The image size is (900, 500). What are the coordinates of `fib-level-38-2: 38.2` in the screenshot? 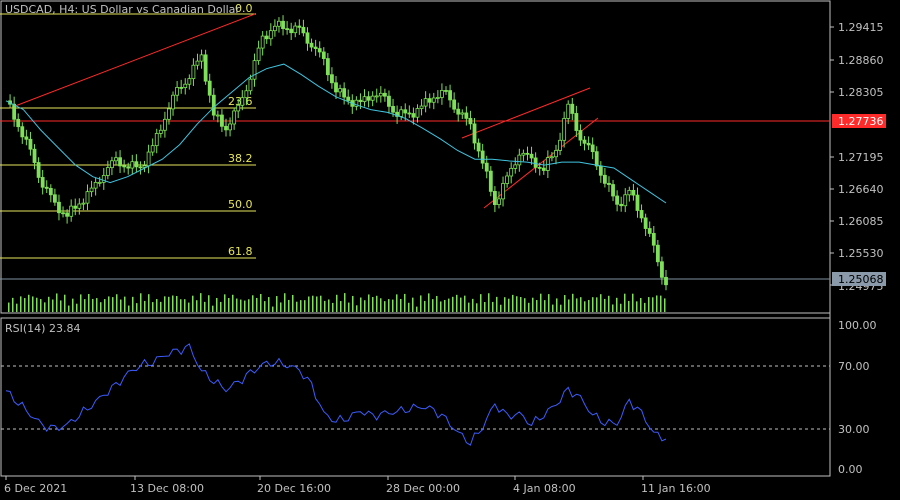 It's located at (240, 158).